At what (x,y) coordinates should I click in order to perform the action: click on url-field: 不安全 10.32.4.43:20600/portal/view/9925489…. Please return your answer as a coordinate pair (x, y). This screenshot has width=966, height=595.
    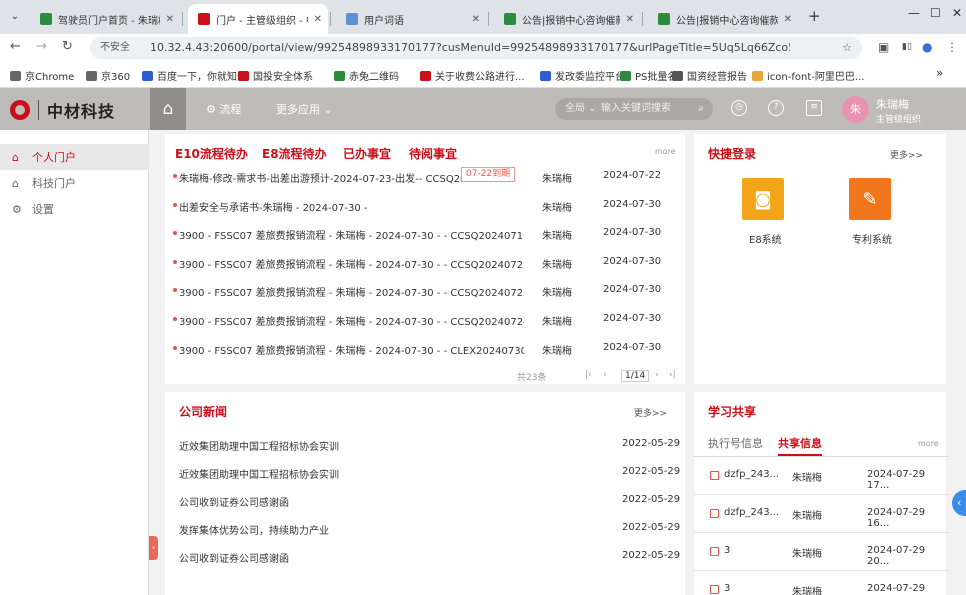
    Looking at the image, I should click on (476, 48).